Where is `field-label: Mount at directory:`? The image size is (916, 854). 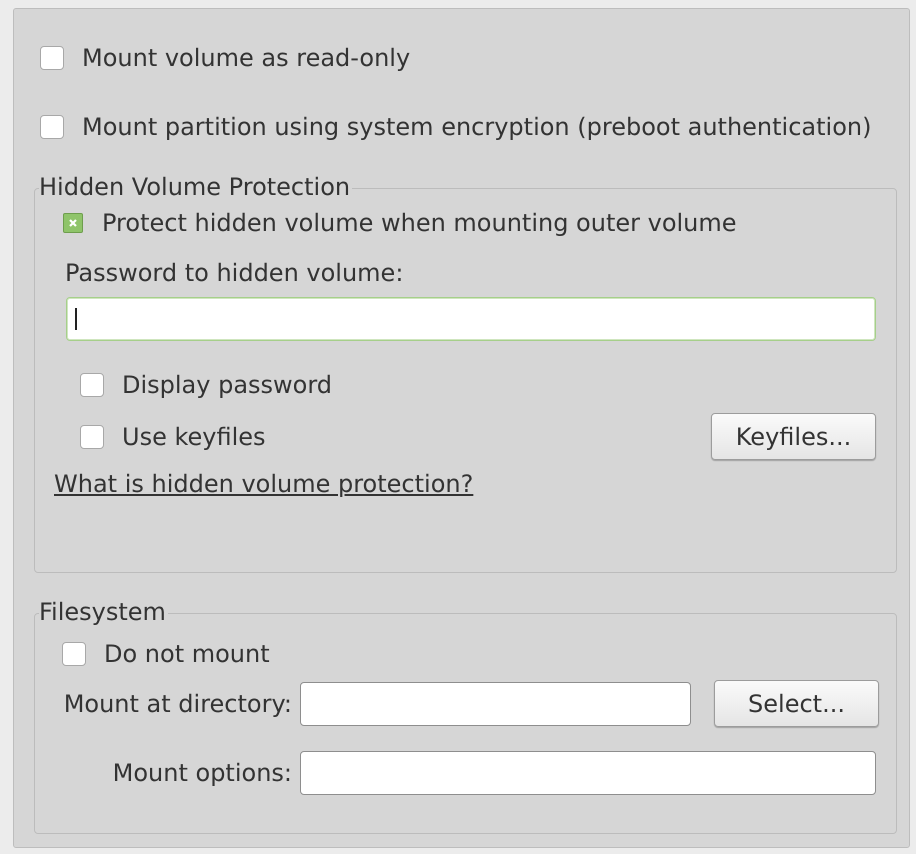 field-label: Mount at directory: is located at coordinates (177, 704).